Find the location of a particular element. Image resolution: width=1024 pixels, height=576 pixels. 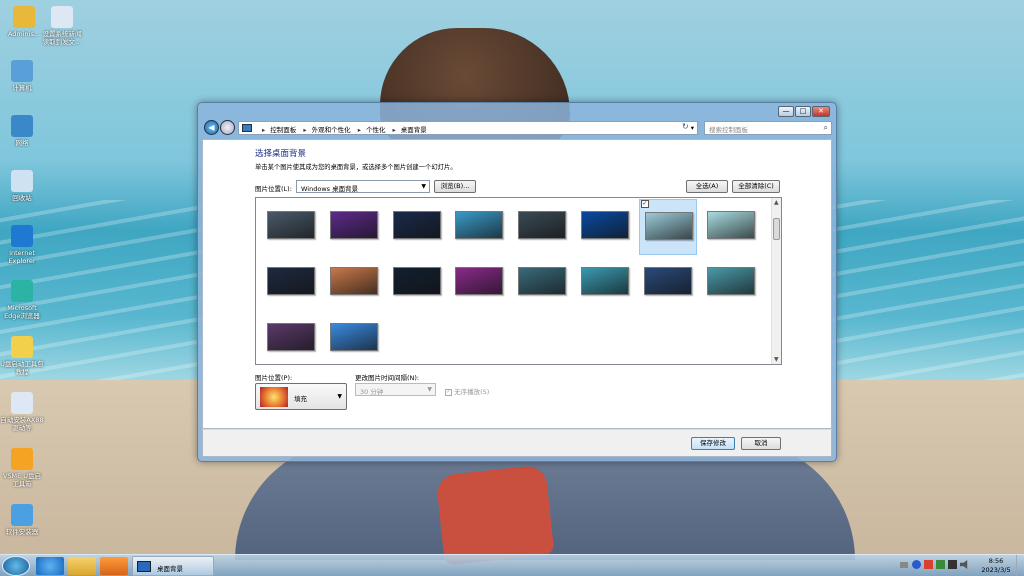

network-icon is located at coordinates (952, 564).